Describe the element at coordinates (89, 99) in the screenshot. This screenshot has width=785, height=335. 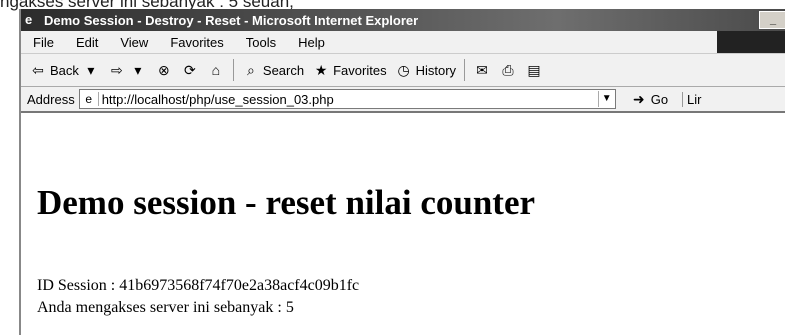
I see `page-icon: e` at that location.